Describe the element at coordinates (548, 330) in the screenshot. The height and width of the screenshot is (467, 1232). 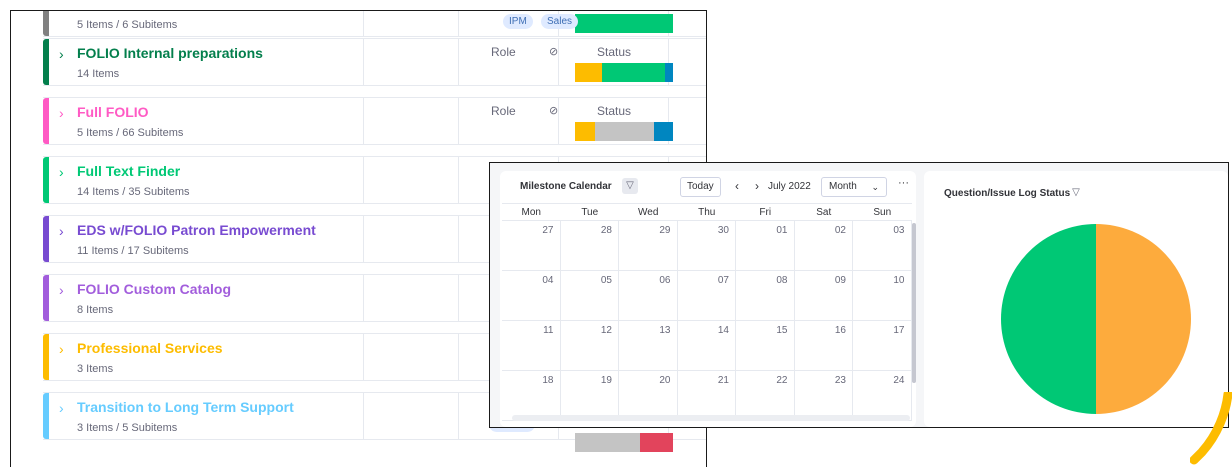
I see `day-number: 11` at that location.